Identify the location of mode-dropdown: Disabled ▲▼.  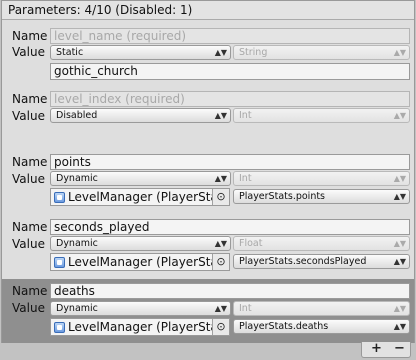
(140, 115).